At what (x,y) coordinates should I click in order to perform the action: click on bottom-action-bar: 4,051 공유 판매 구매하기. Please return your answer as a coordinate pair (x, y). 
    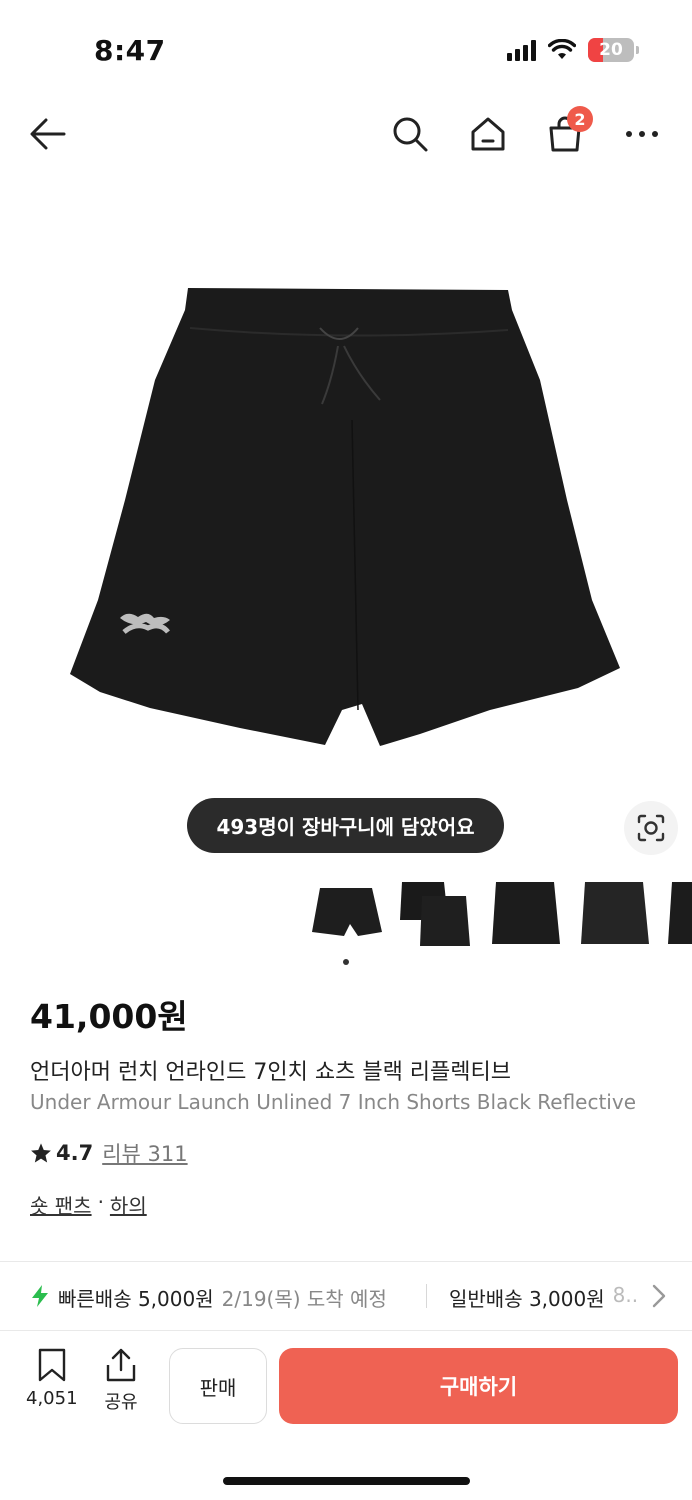
    Looking at the image, I should click on (346, 1394).